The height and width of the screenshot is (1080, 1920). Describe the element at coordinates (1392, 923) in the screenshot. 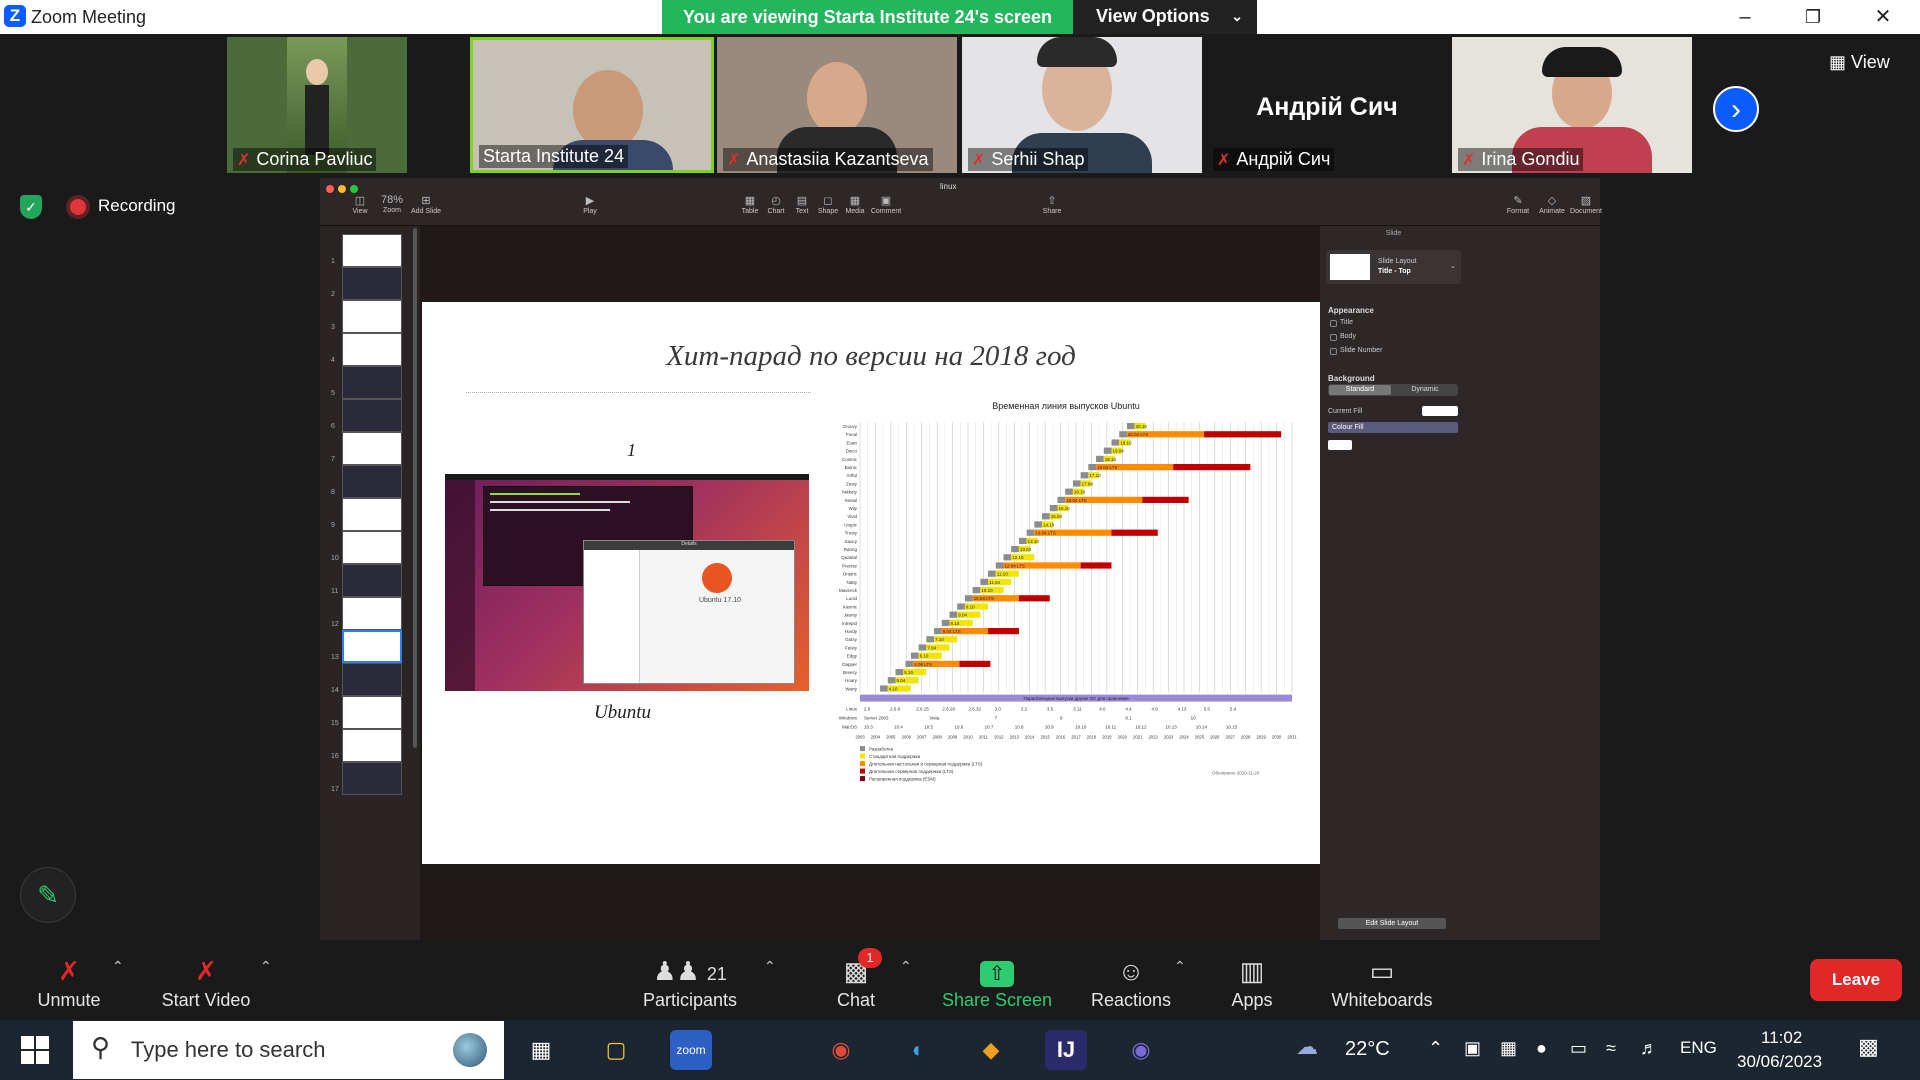

I see `edit-slide-layout-button: Edit Slide Layout` at that location.